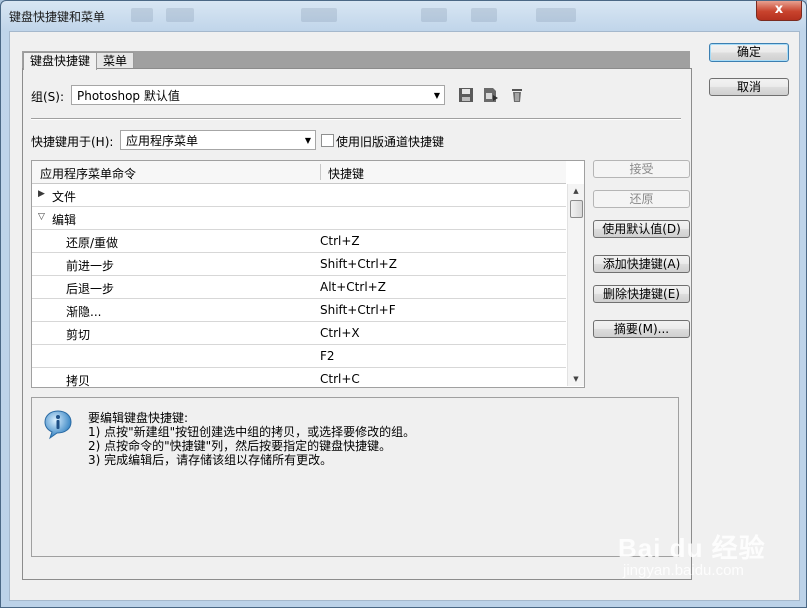 The height and width of the screenshot is (608, 807). Describe the element at coordinates (92, 243) in the screenshot. I see `row-command: 还原/重做` at that location.